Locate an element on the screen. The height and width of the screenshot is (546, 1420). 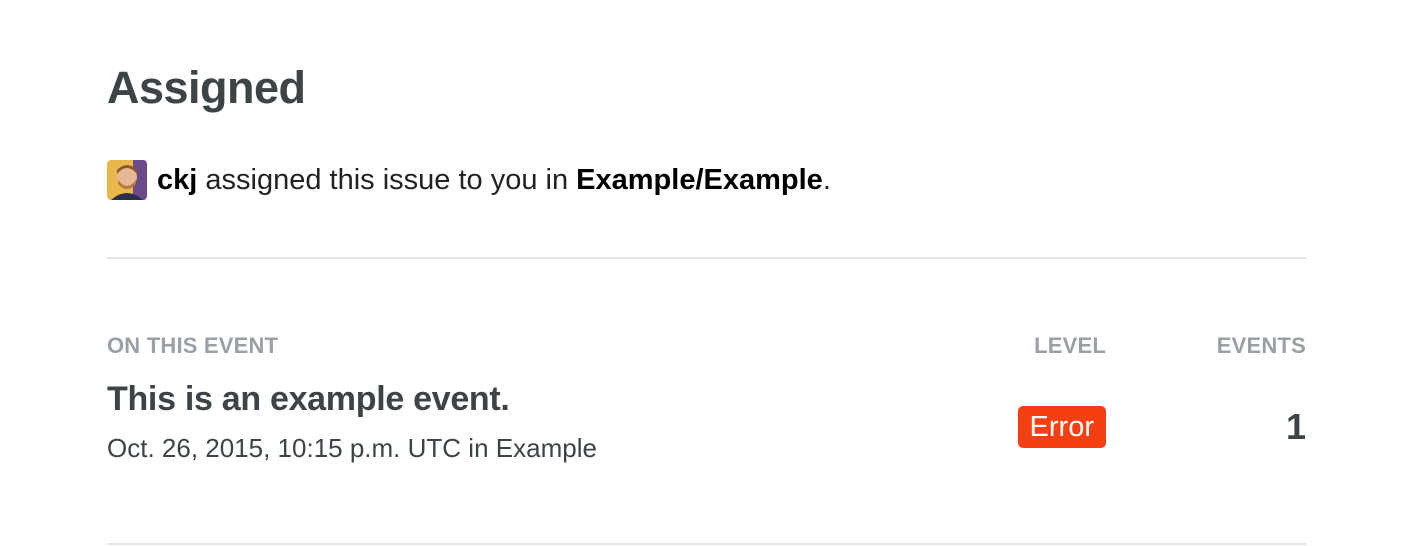
event-project: Example is located at coordinates (546, 448).